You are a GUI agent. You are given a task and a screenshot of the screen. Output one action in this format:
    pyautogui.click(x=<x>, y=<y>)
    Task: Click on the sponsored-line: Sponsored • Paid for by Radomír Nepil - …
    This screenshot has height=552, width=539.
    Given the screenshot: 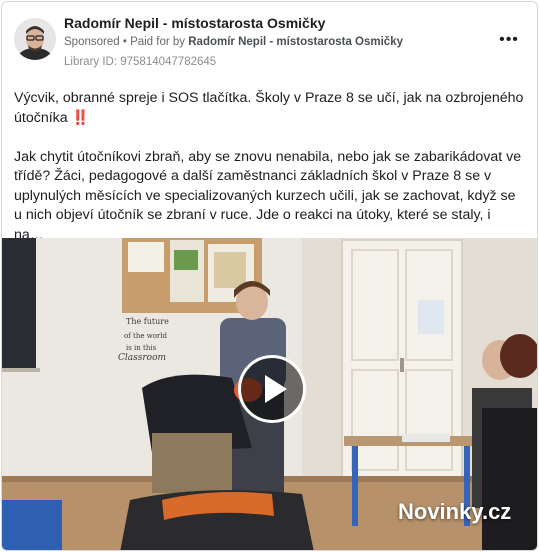 What is the action you would take?
    pyautogui.click(x=233, y=42)
    